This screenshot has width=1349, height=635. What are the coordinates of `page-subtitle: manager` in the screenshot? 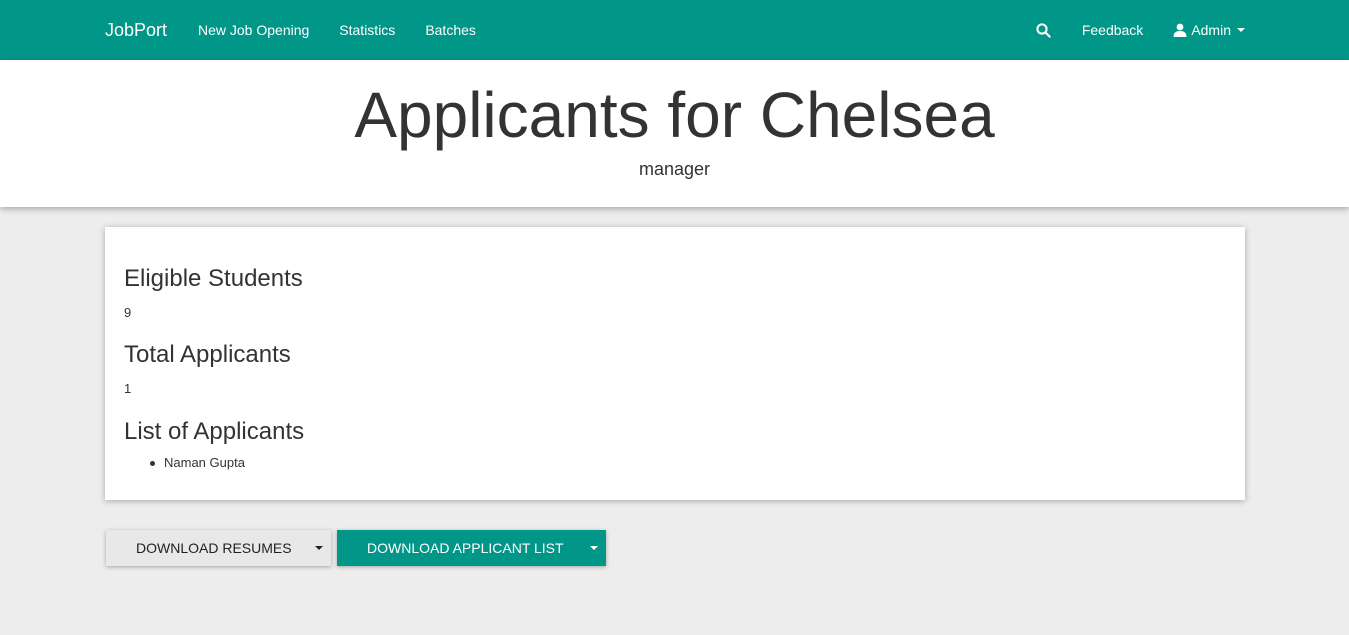 It's located at (674, 169).